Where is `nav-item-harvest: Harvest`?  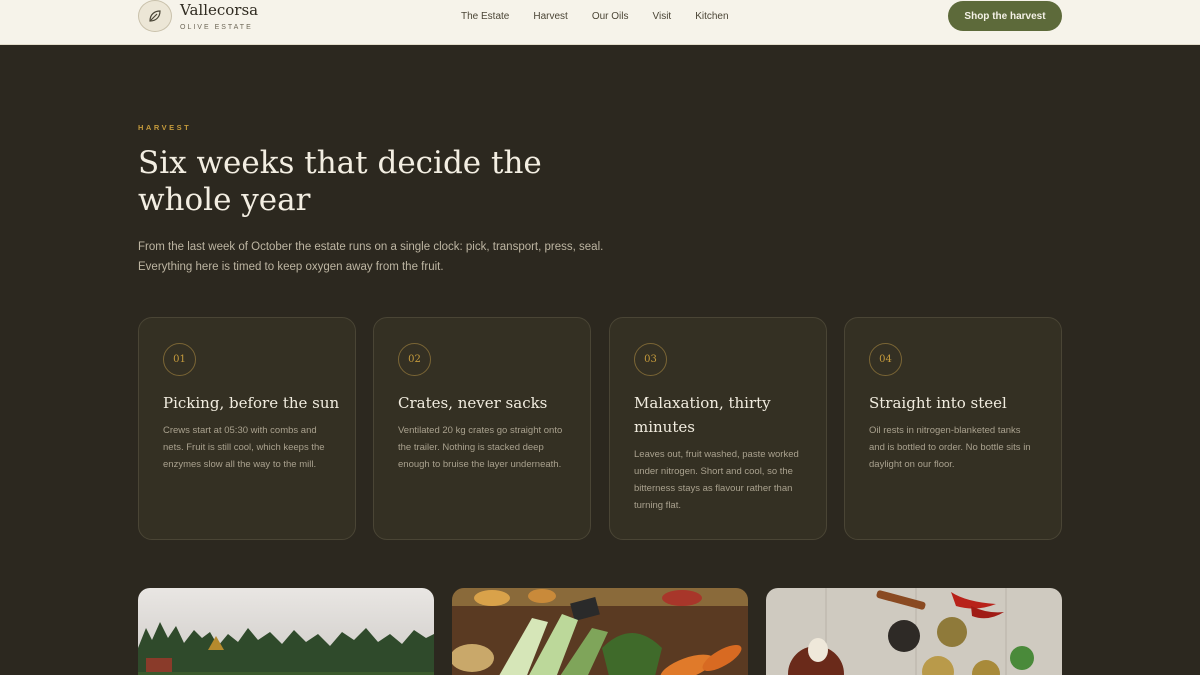
nav-item-harvest: Harvest is located at coordinates (550, 17).